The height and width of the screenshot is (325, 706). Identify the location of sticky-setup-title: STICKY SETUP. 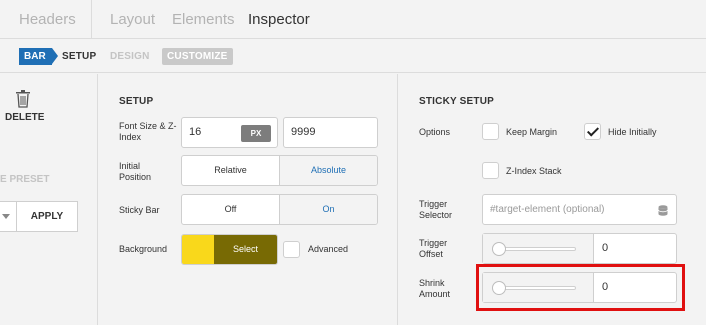
(457, 101).